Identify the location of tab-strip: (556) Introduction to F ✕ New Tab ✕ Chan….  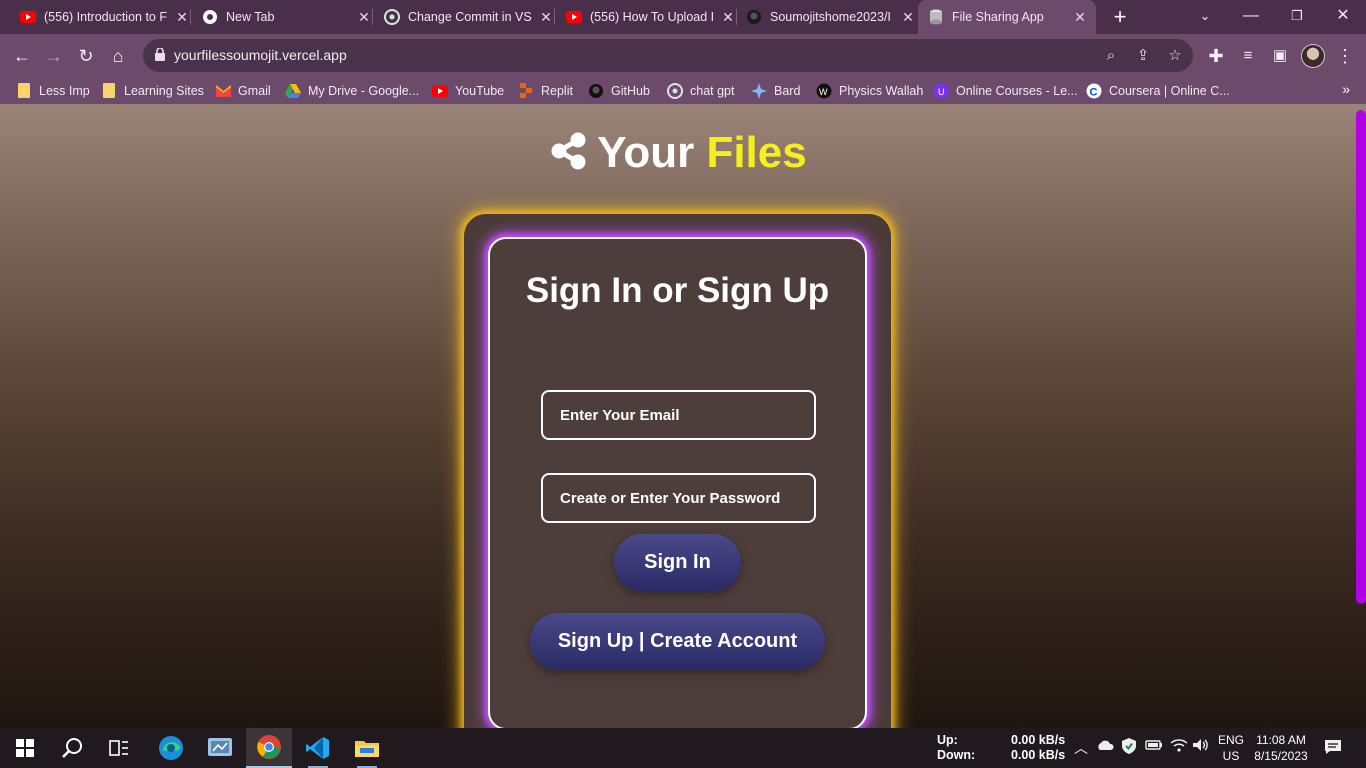
(683, 17).